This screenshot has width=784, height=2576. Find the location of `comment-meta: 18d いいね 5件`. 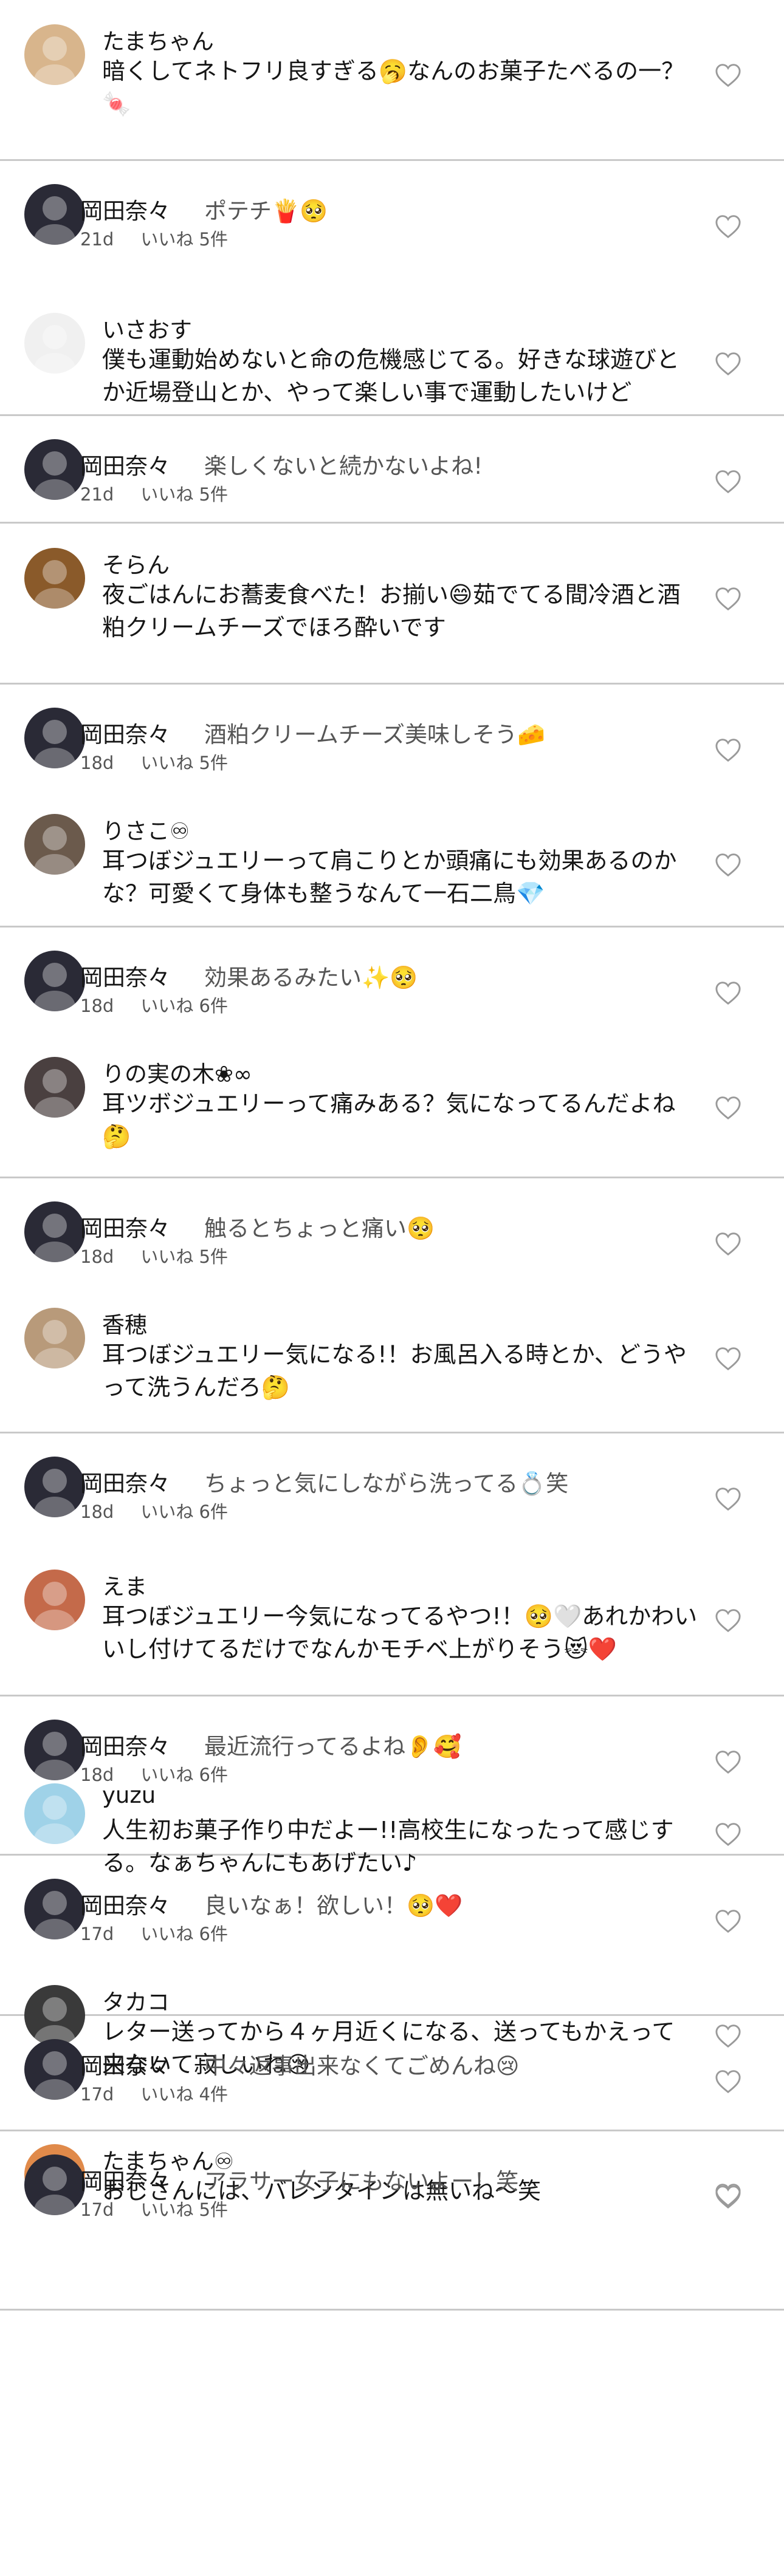

comment-meta: 18d いいね 5件 is located at coordinates (154, 1255).